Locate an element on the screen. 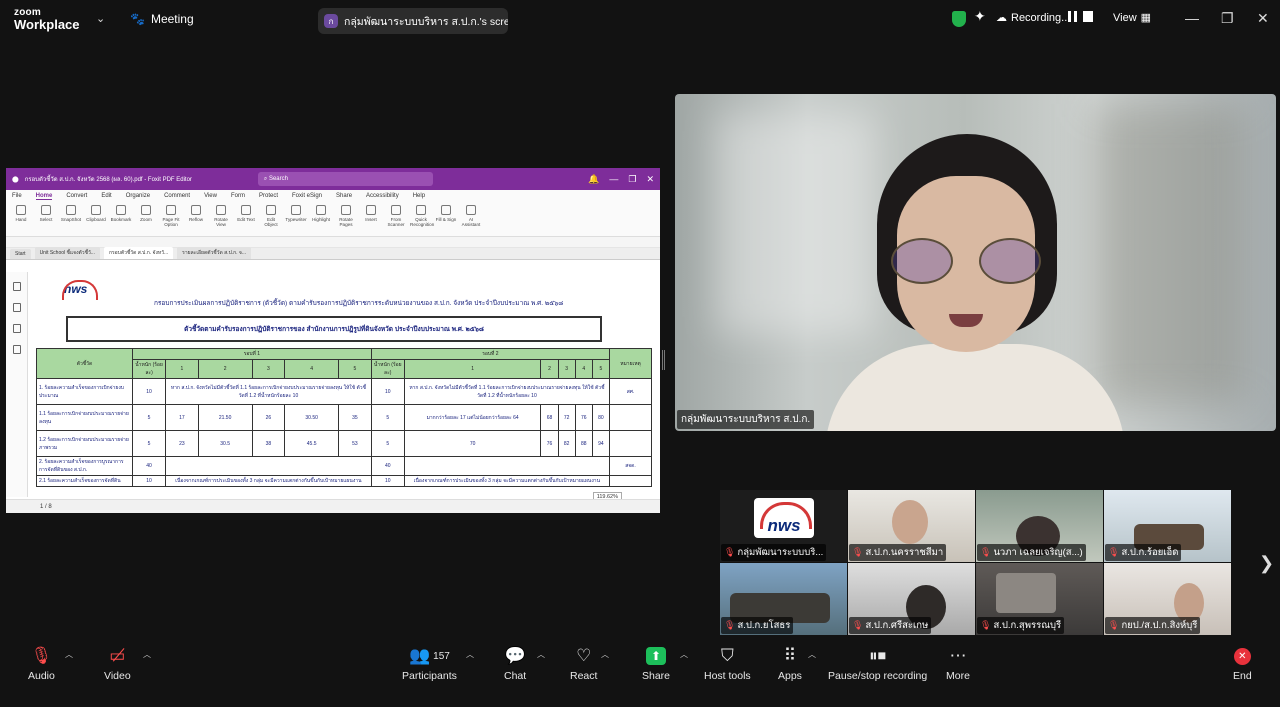  chat-chevron-icon: ︿ is located at coordinates (541, 654).